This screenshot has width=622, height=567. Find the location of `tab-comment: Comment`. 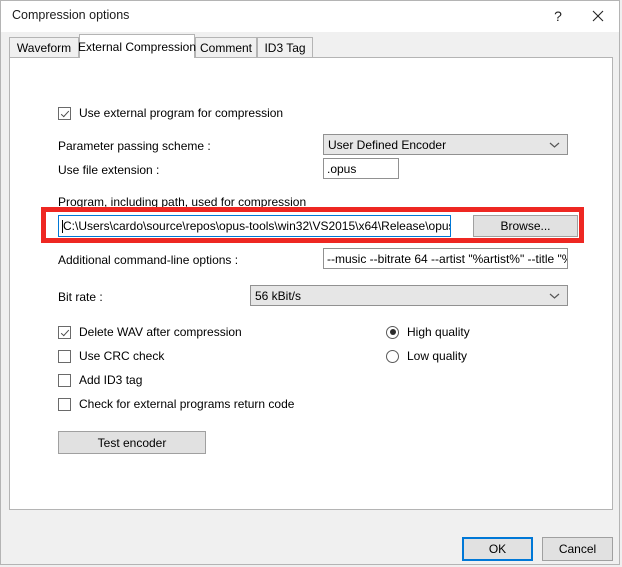

tab-comment: Comment is located at coordinates (226, 47).